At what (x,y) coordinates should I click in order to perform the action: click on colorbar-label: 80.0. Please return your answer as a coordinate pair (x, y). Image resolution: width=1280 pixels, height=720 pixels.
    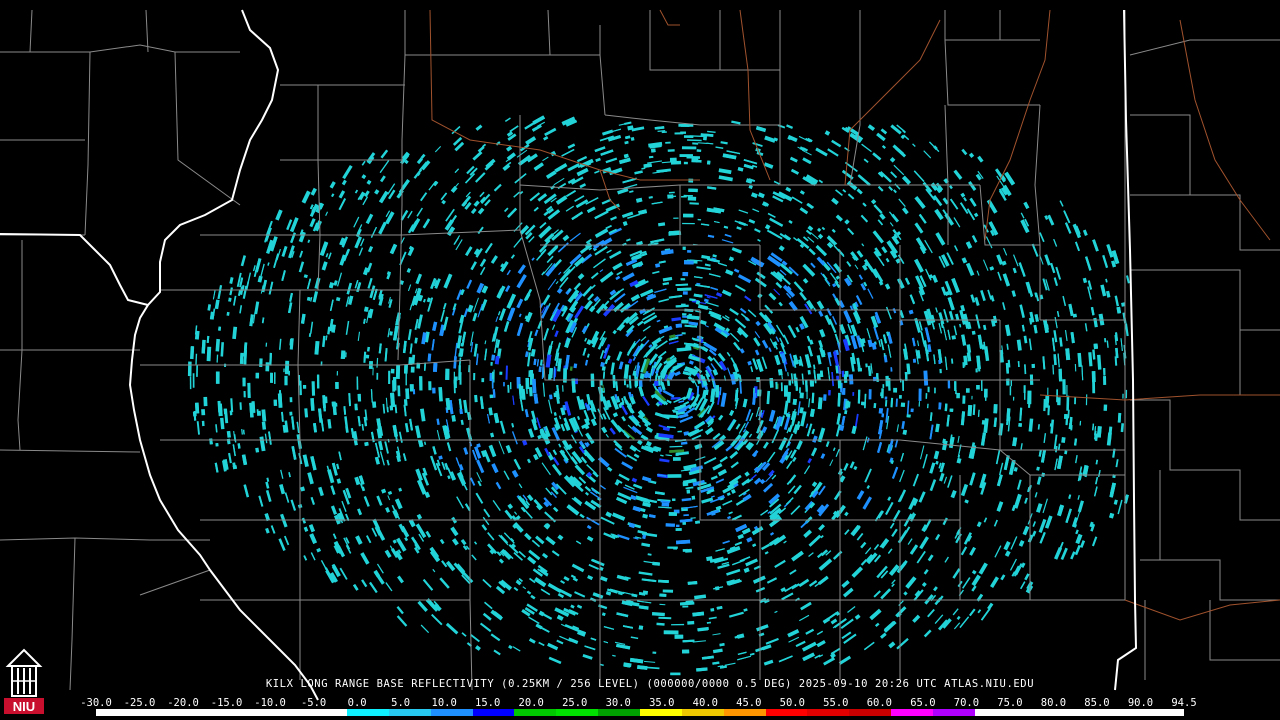
    Looking at the image, I should click on (1053, 703).